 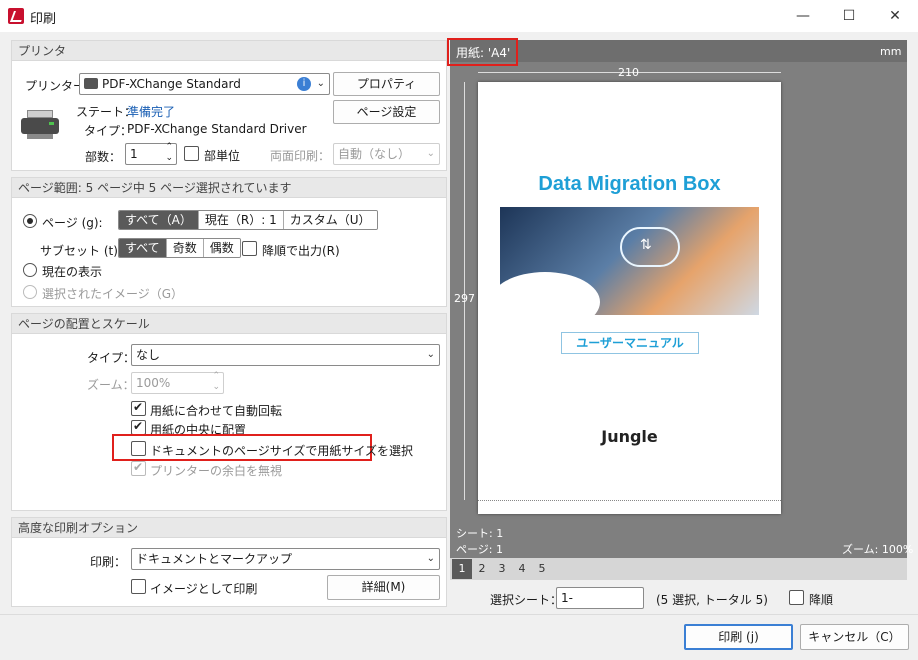 I want to click on doc-subtitle: ユーザーマニュアル, so click(x=630, y=343).